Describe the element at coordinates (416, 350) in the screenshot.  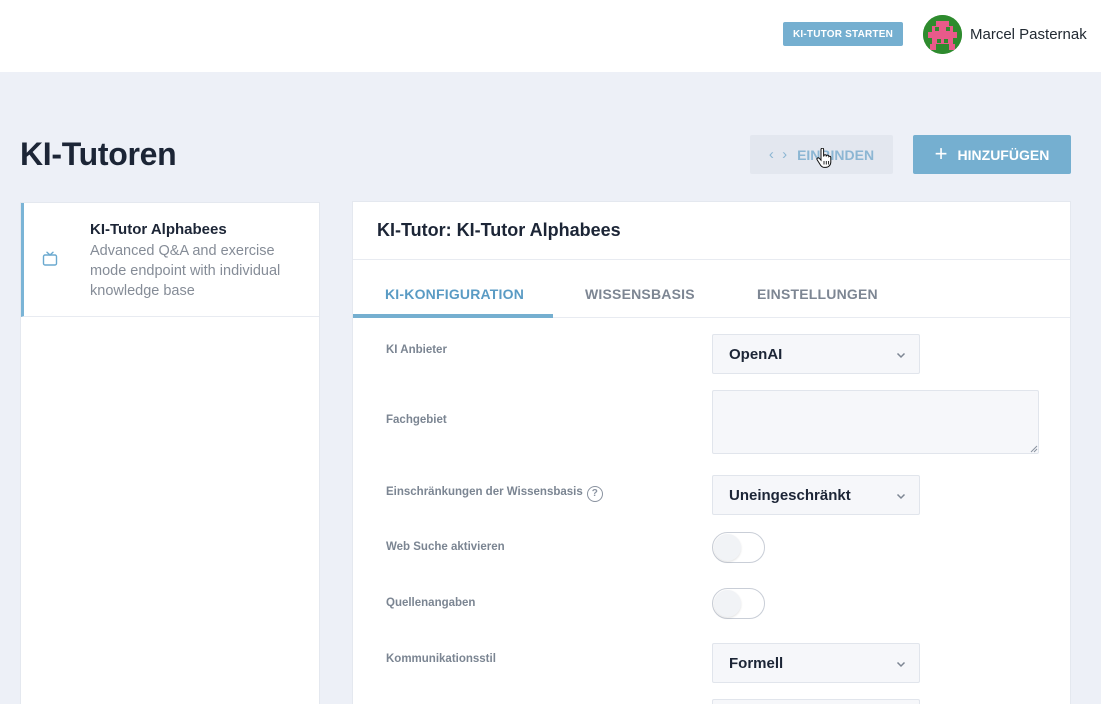
I see `provider-label: KI Anbieter` at that location.